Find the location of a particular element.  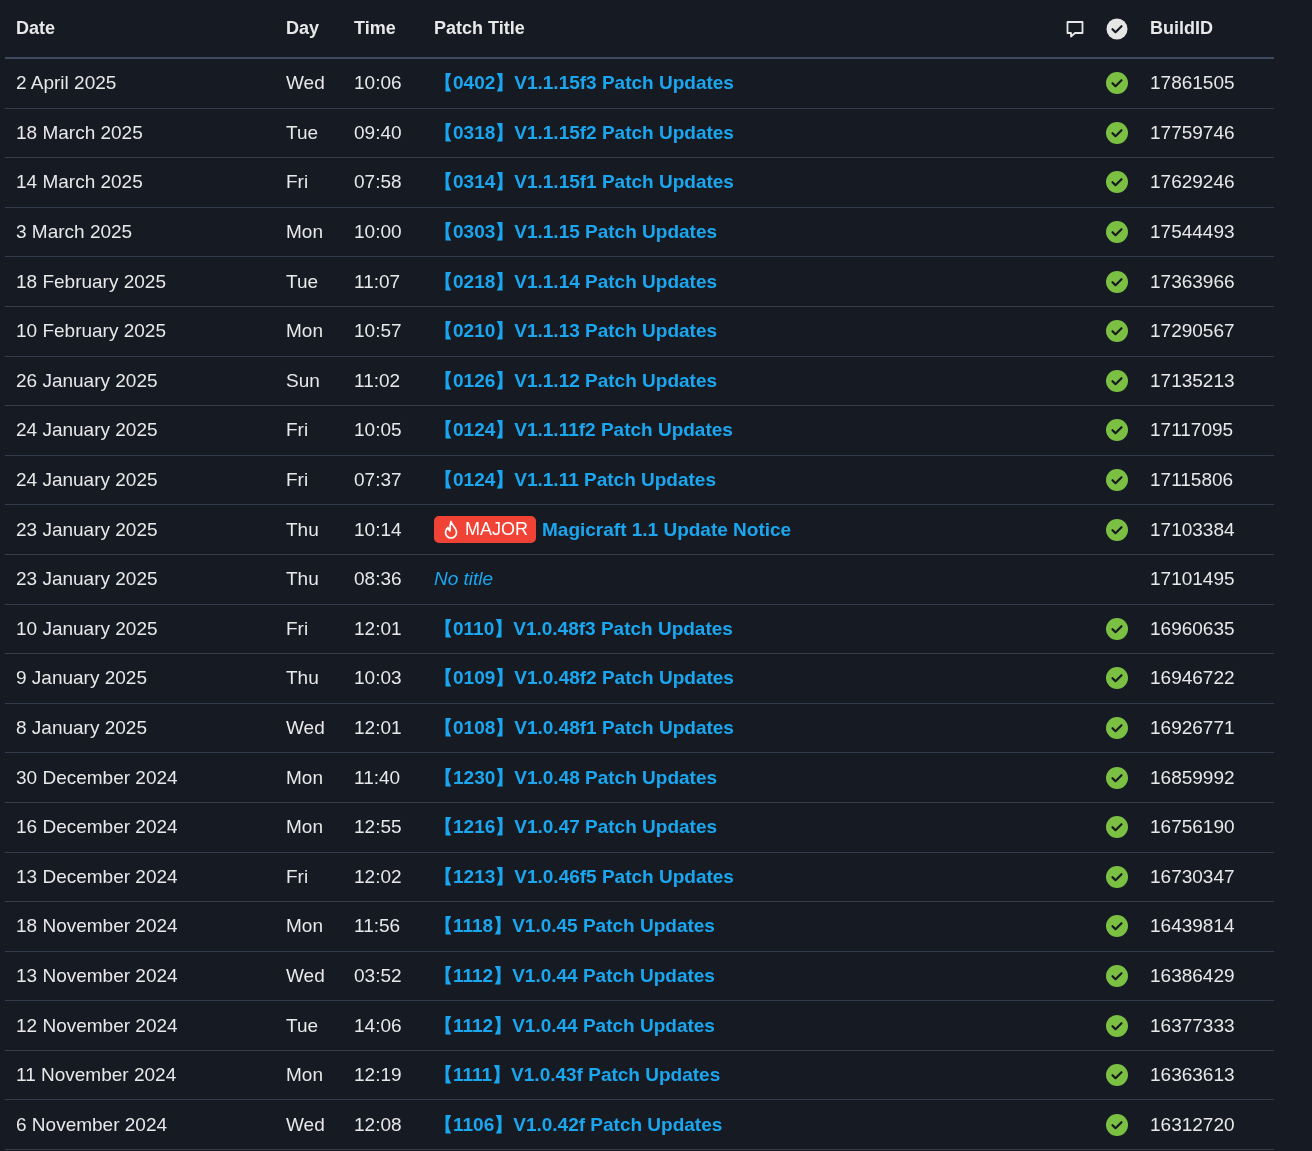

patch-title-link: 【1216】V1.0.47 Patch Updates is located at coordinates (576, 827).